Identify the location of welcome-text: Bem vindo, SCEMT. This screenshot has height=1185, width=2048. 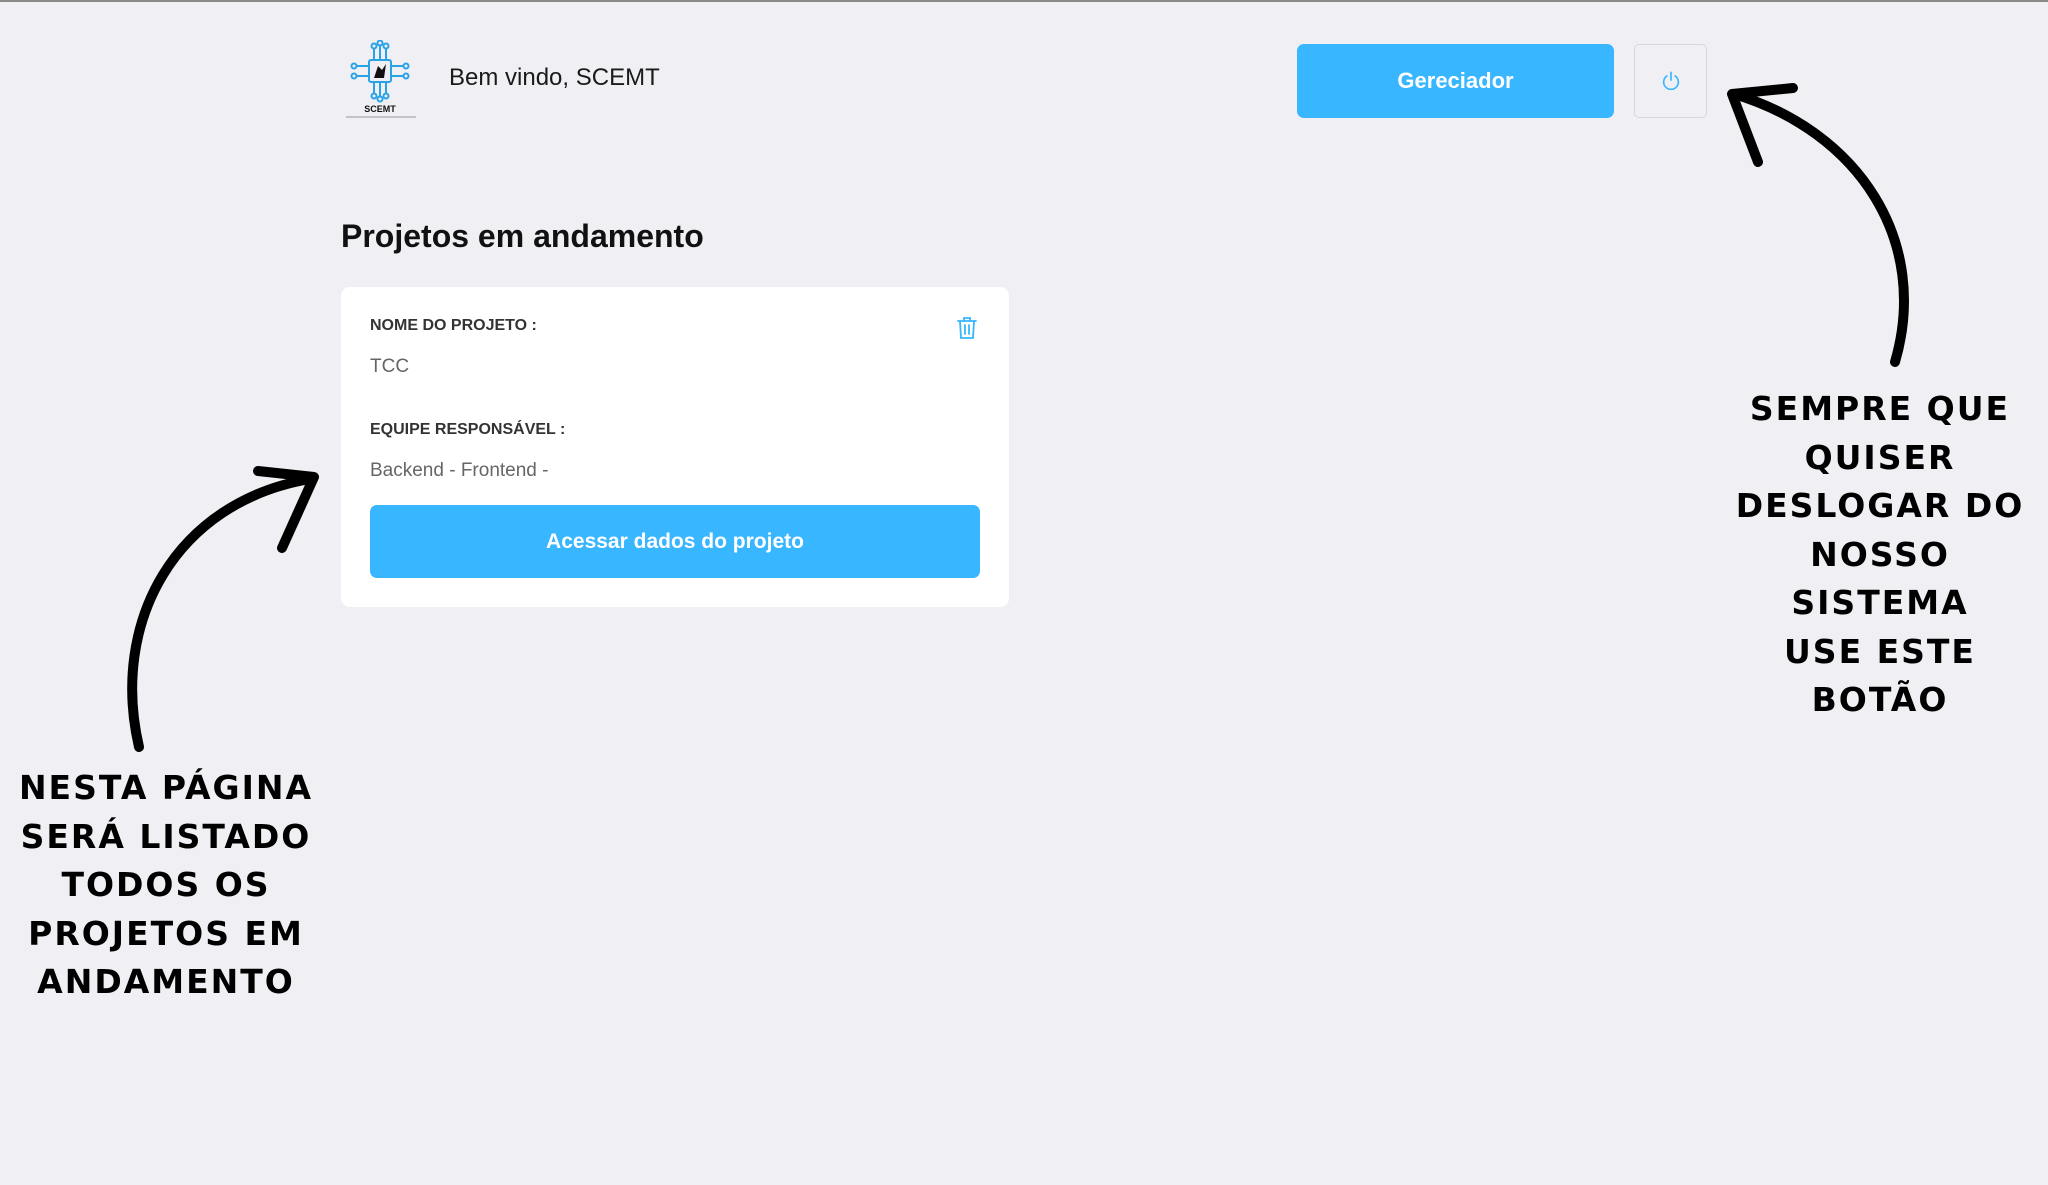
(554, 77).